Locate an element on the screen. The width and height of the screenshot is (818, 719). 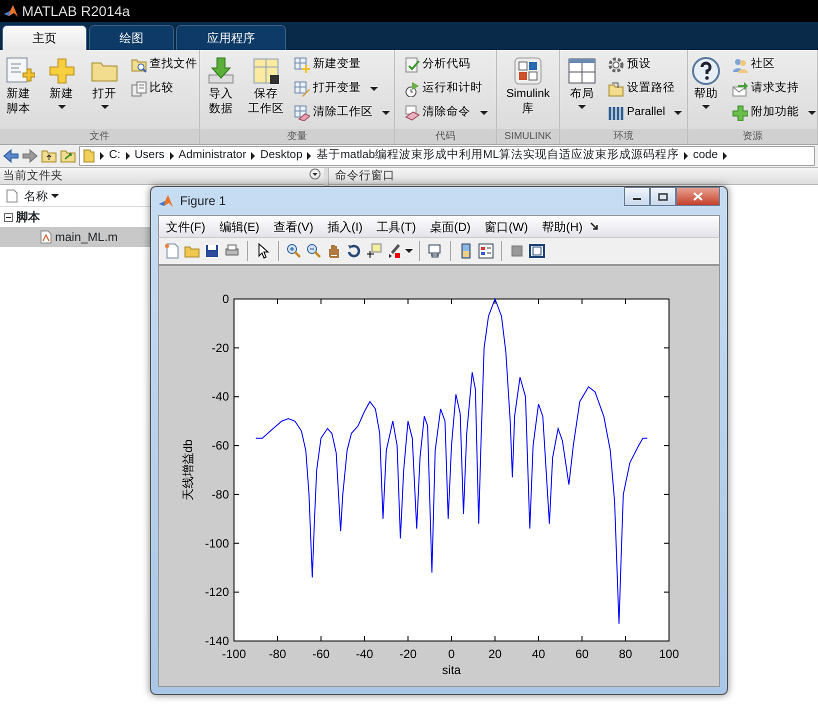
ribbon-button: Parallel is located at coordinates (645, 113).